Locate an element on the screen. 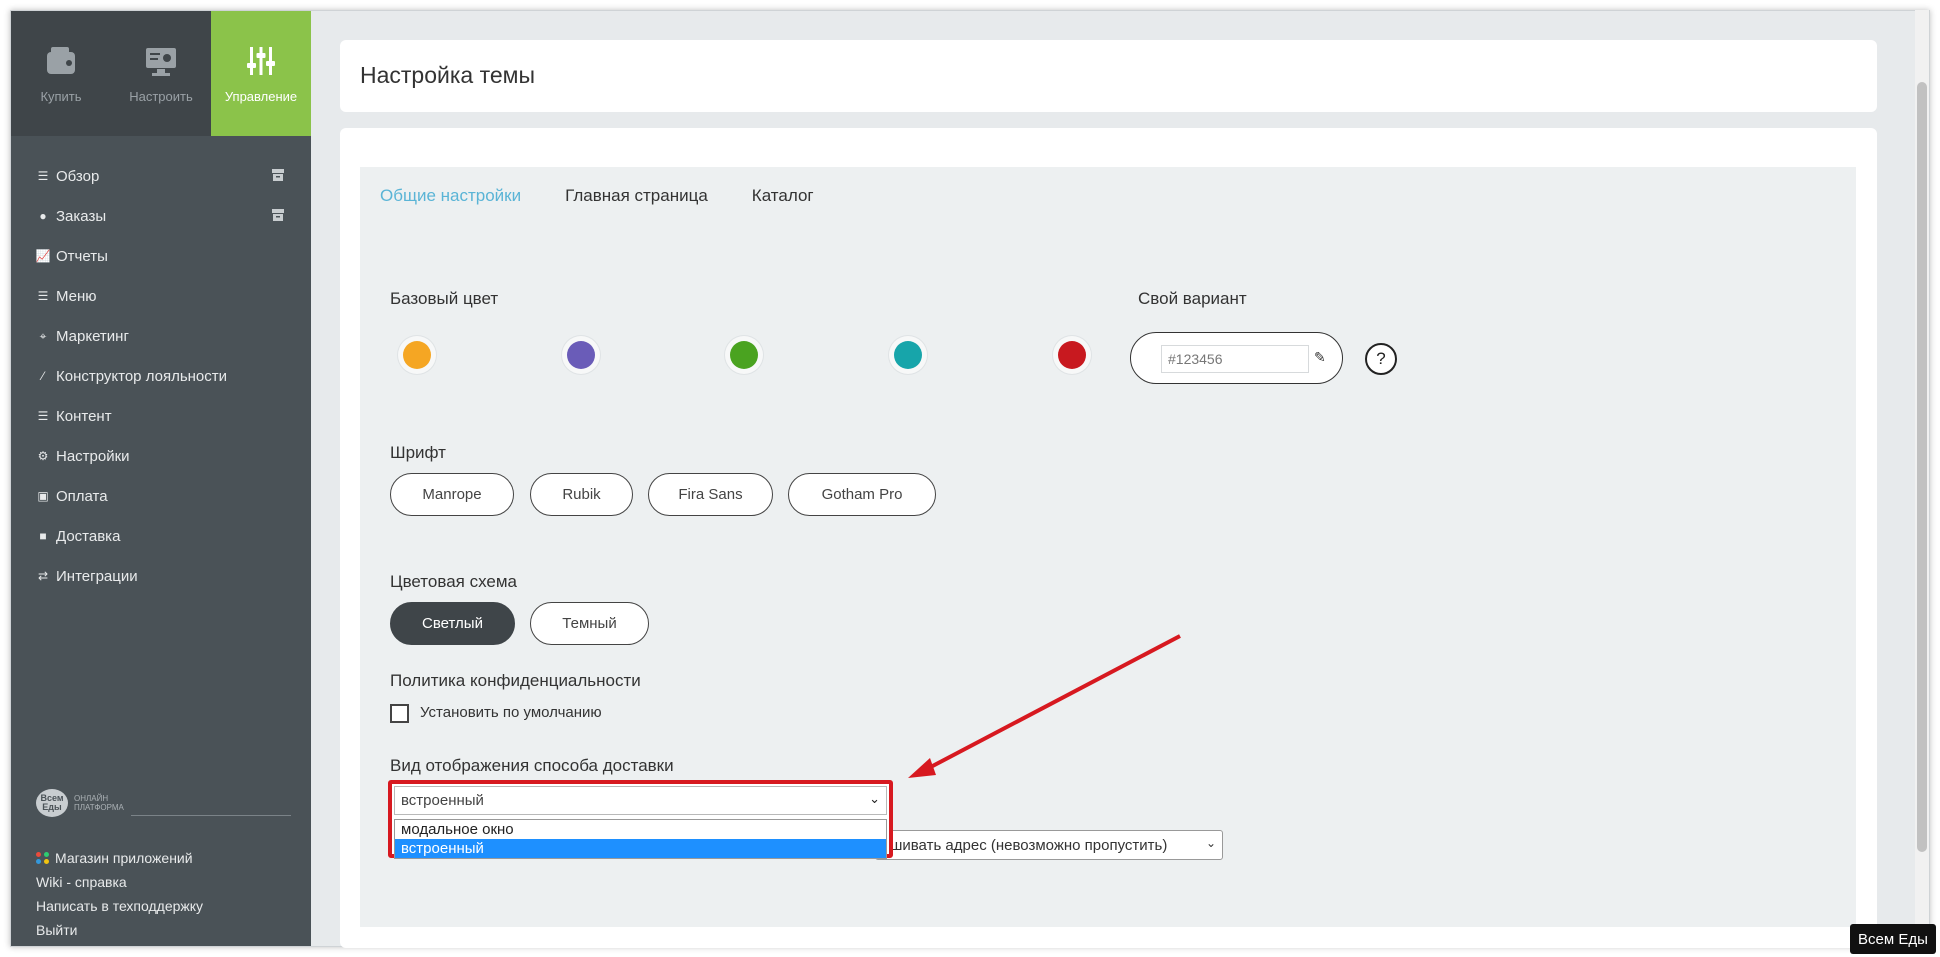 The height and width of the screenshot is (957, 1940). brand-badge: Всем Еды is located at coordinates (1893, 939).